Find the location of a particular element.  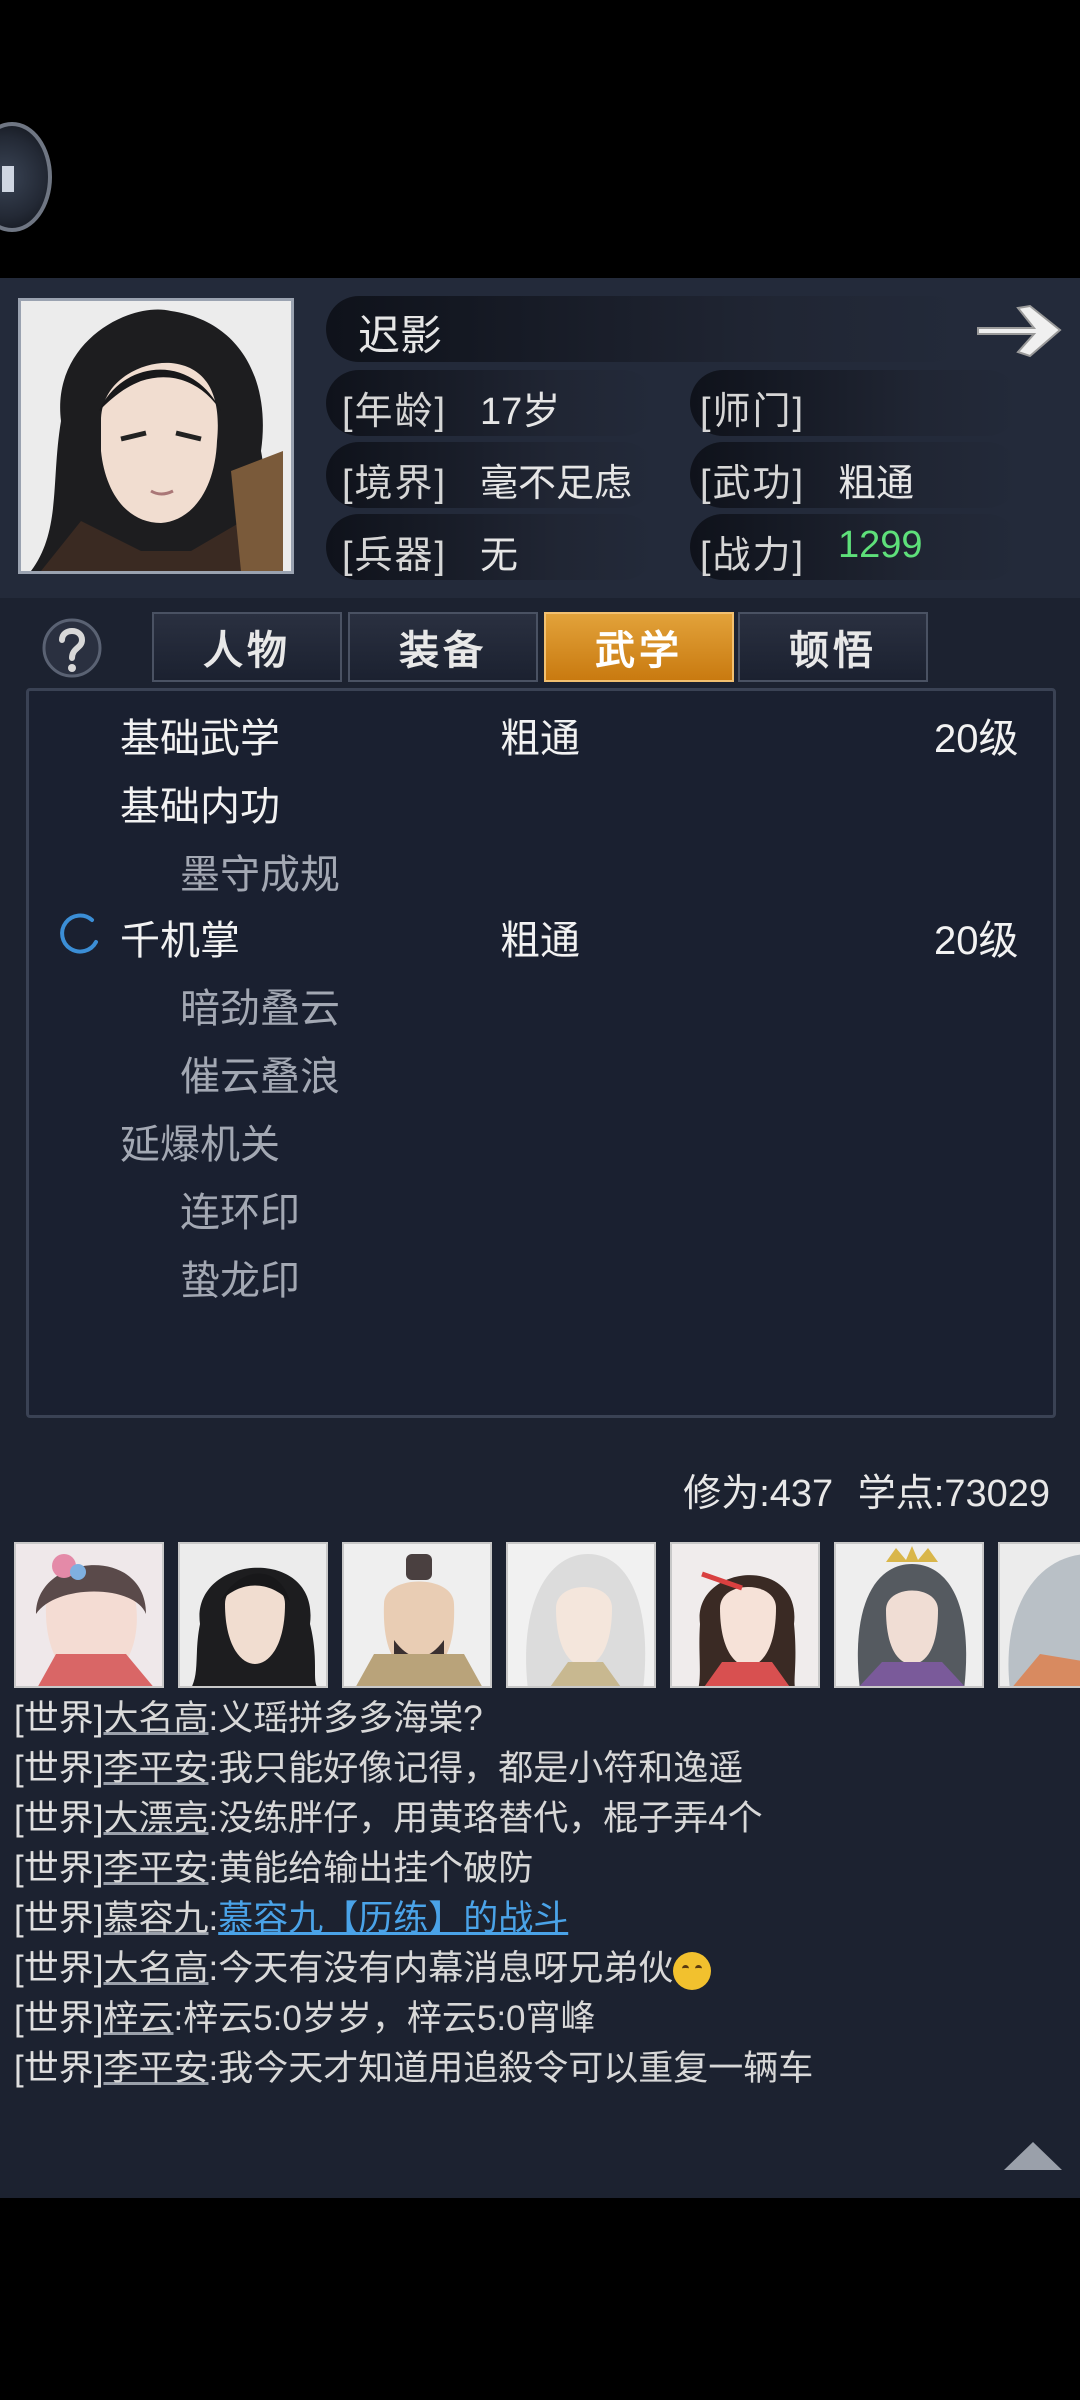

age-value: 17岁 is located at coordinates (520, 412).